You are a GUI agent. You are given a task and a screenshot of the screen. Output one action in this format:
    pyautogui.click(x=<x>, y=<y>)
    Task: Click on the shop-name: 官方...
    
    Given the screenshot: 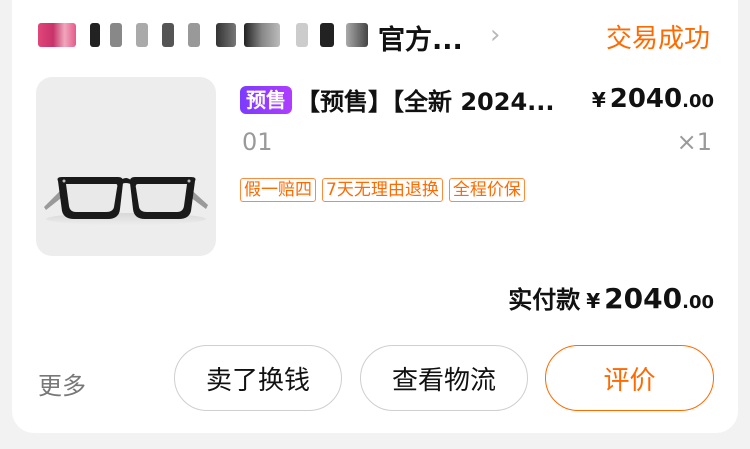 What is the action you would take?
    pyautogui.click(x=420, y=37)
    